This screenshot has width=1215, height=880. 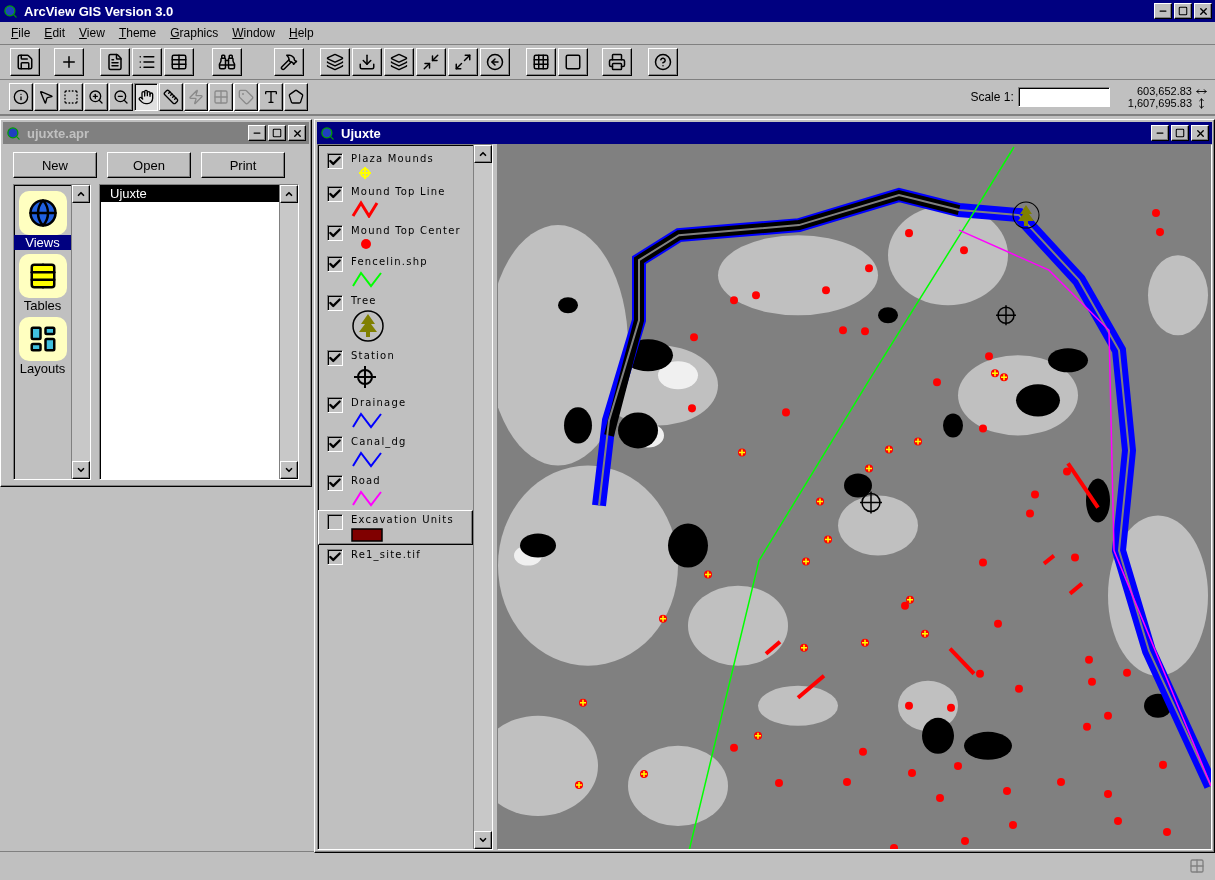 I want to click on measure-tool, so click(x=171, y=97).